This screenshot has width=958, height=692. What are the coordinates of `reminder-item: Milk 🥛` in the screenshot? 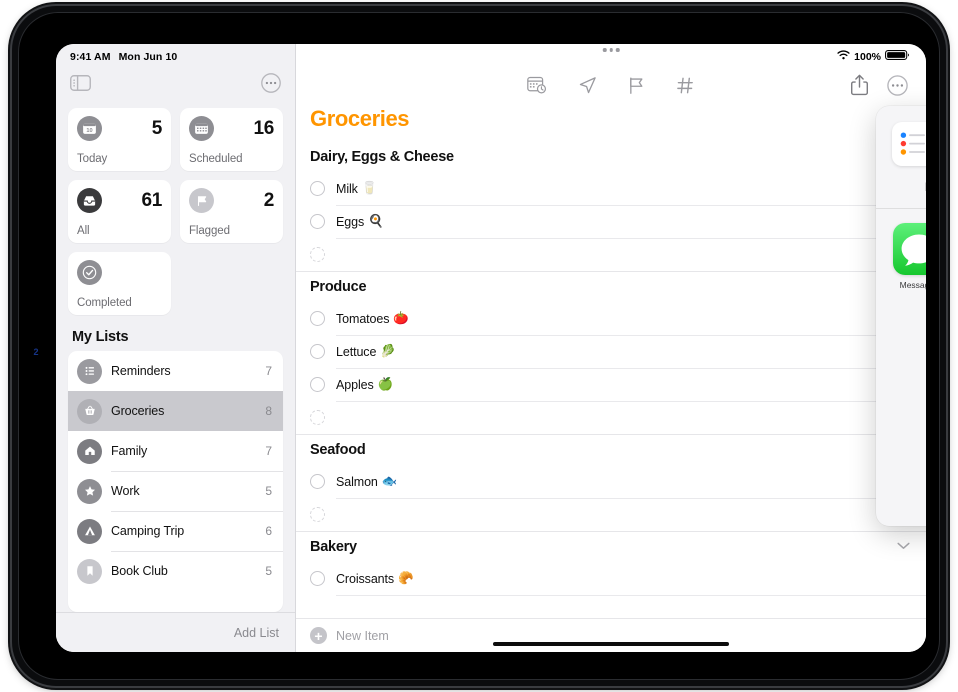 It's located at (611, 188).